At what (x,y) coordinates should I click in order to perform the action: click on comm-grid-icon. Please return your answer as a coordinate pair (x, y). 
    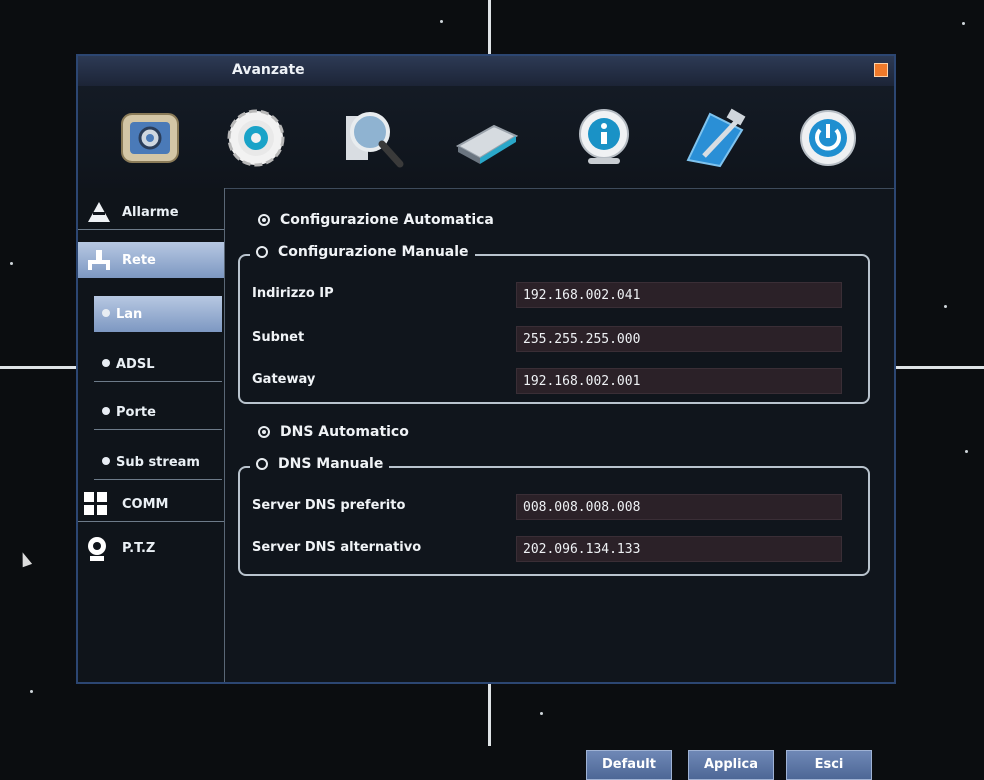
    Looking at the image, I should click on (95, 503).